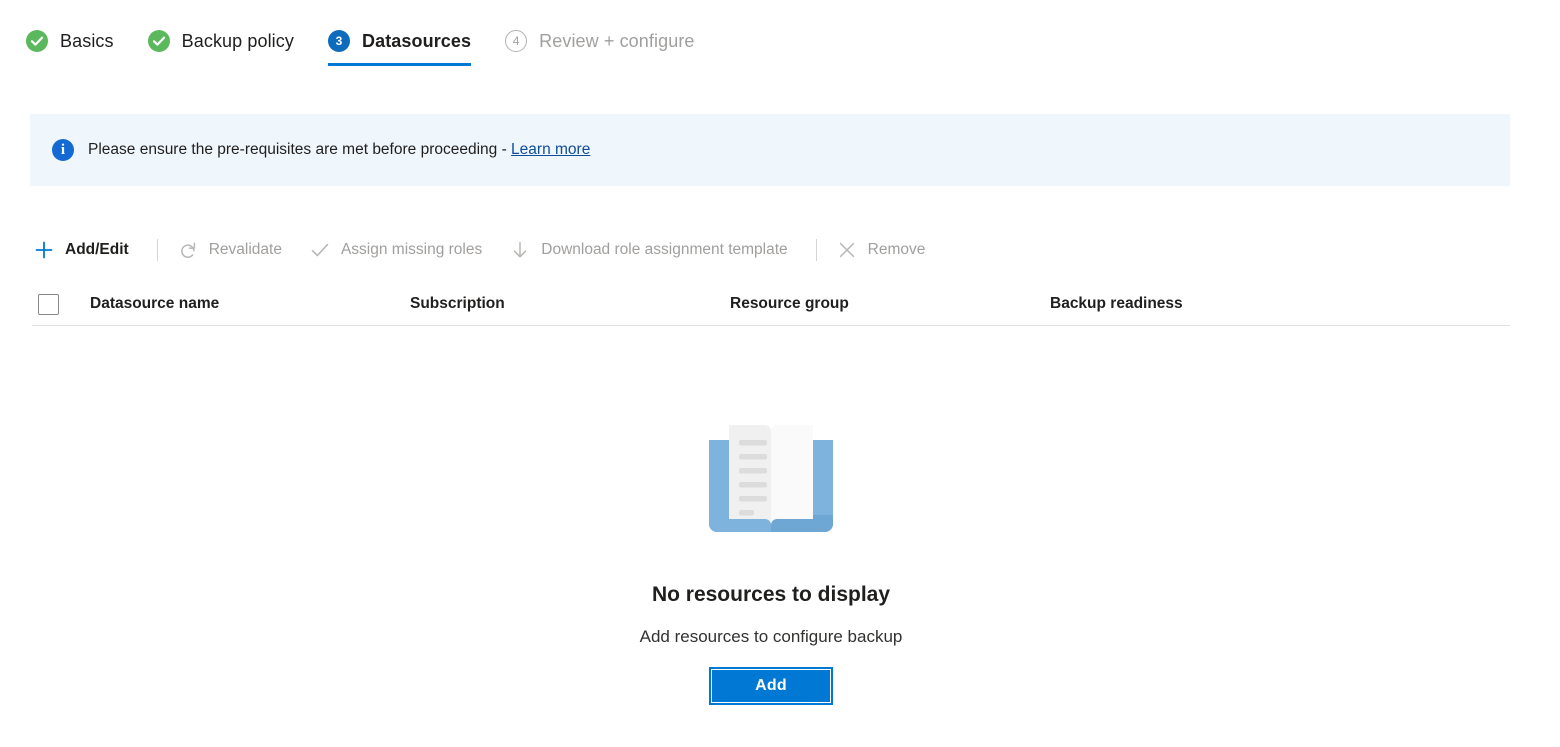  I want to click on add-button: Add, so click(771, 686).